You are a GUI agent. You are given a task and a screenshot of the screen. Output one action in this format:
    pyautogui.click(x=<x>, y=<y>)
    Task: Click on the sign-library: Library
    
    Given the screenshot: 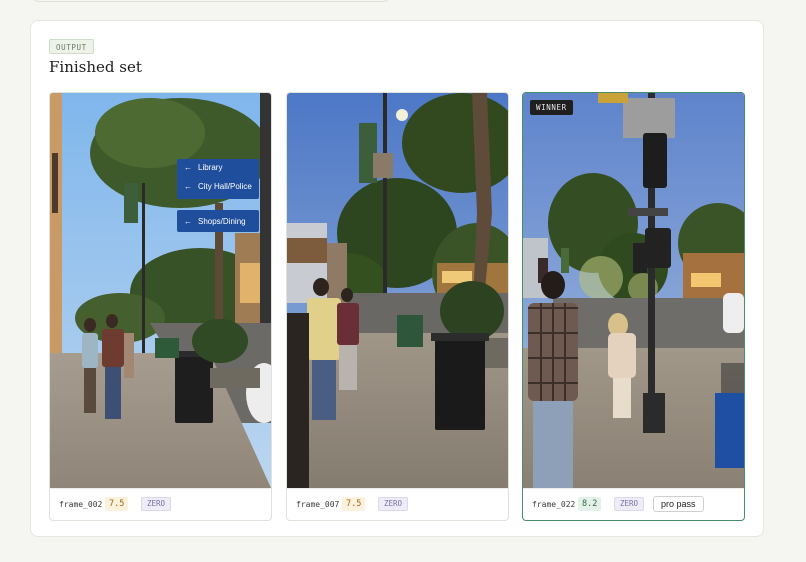 What is the action you would take?
    pyautogui.click(x=210, y=167)
    